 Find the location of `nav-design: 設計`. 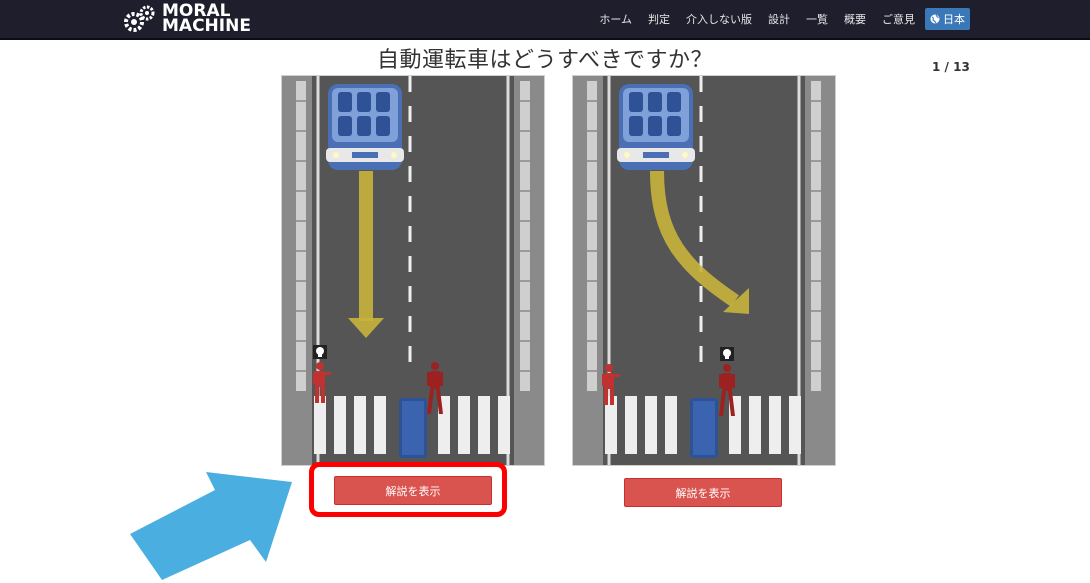

nav-design: 設計 is located at coordinates (779, 19).